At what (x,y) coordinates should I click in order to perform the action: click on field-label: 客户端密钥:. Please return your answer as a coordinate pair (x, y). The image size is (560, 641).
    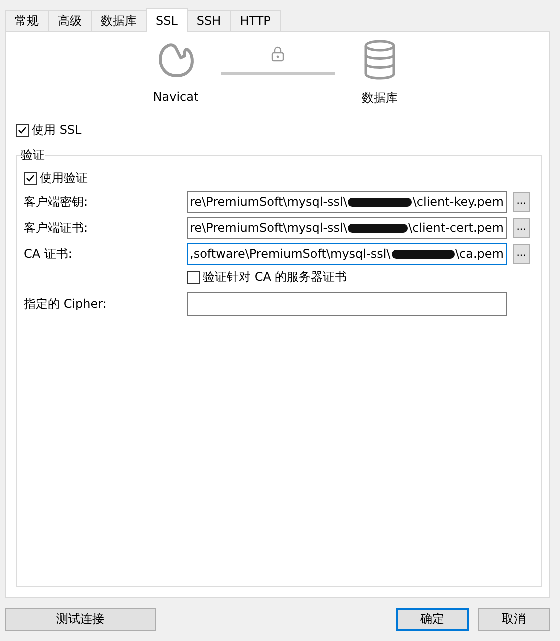
    Looking at the image, I should click on (57, 202).